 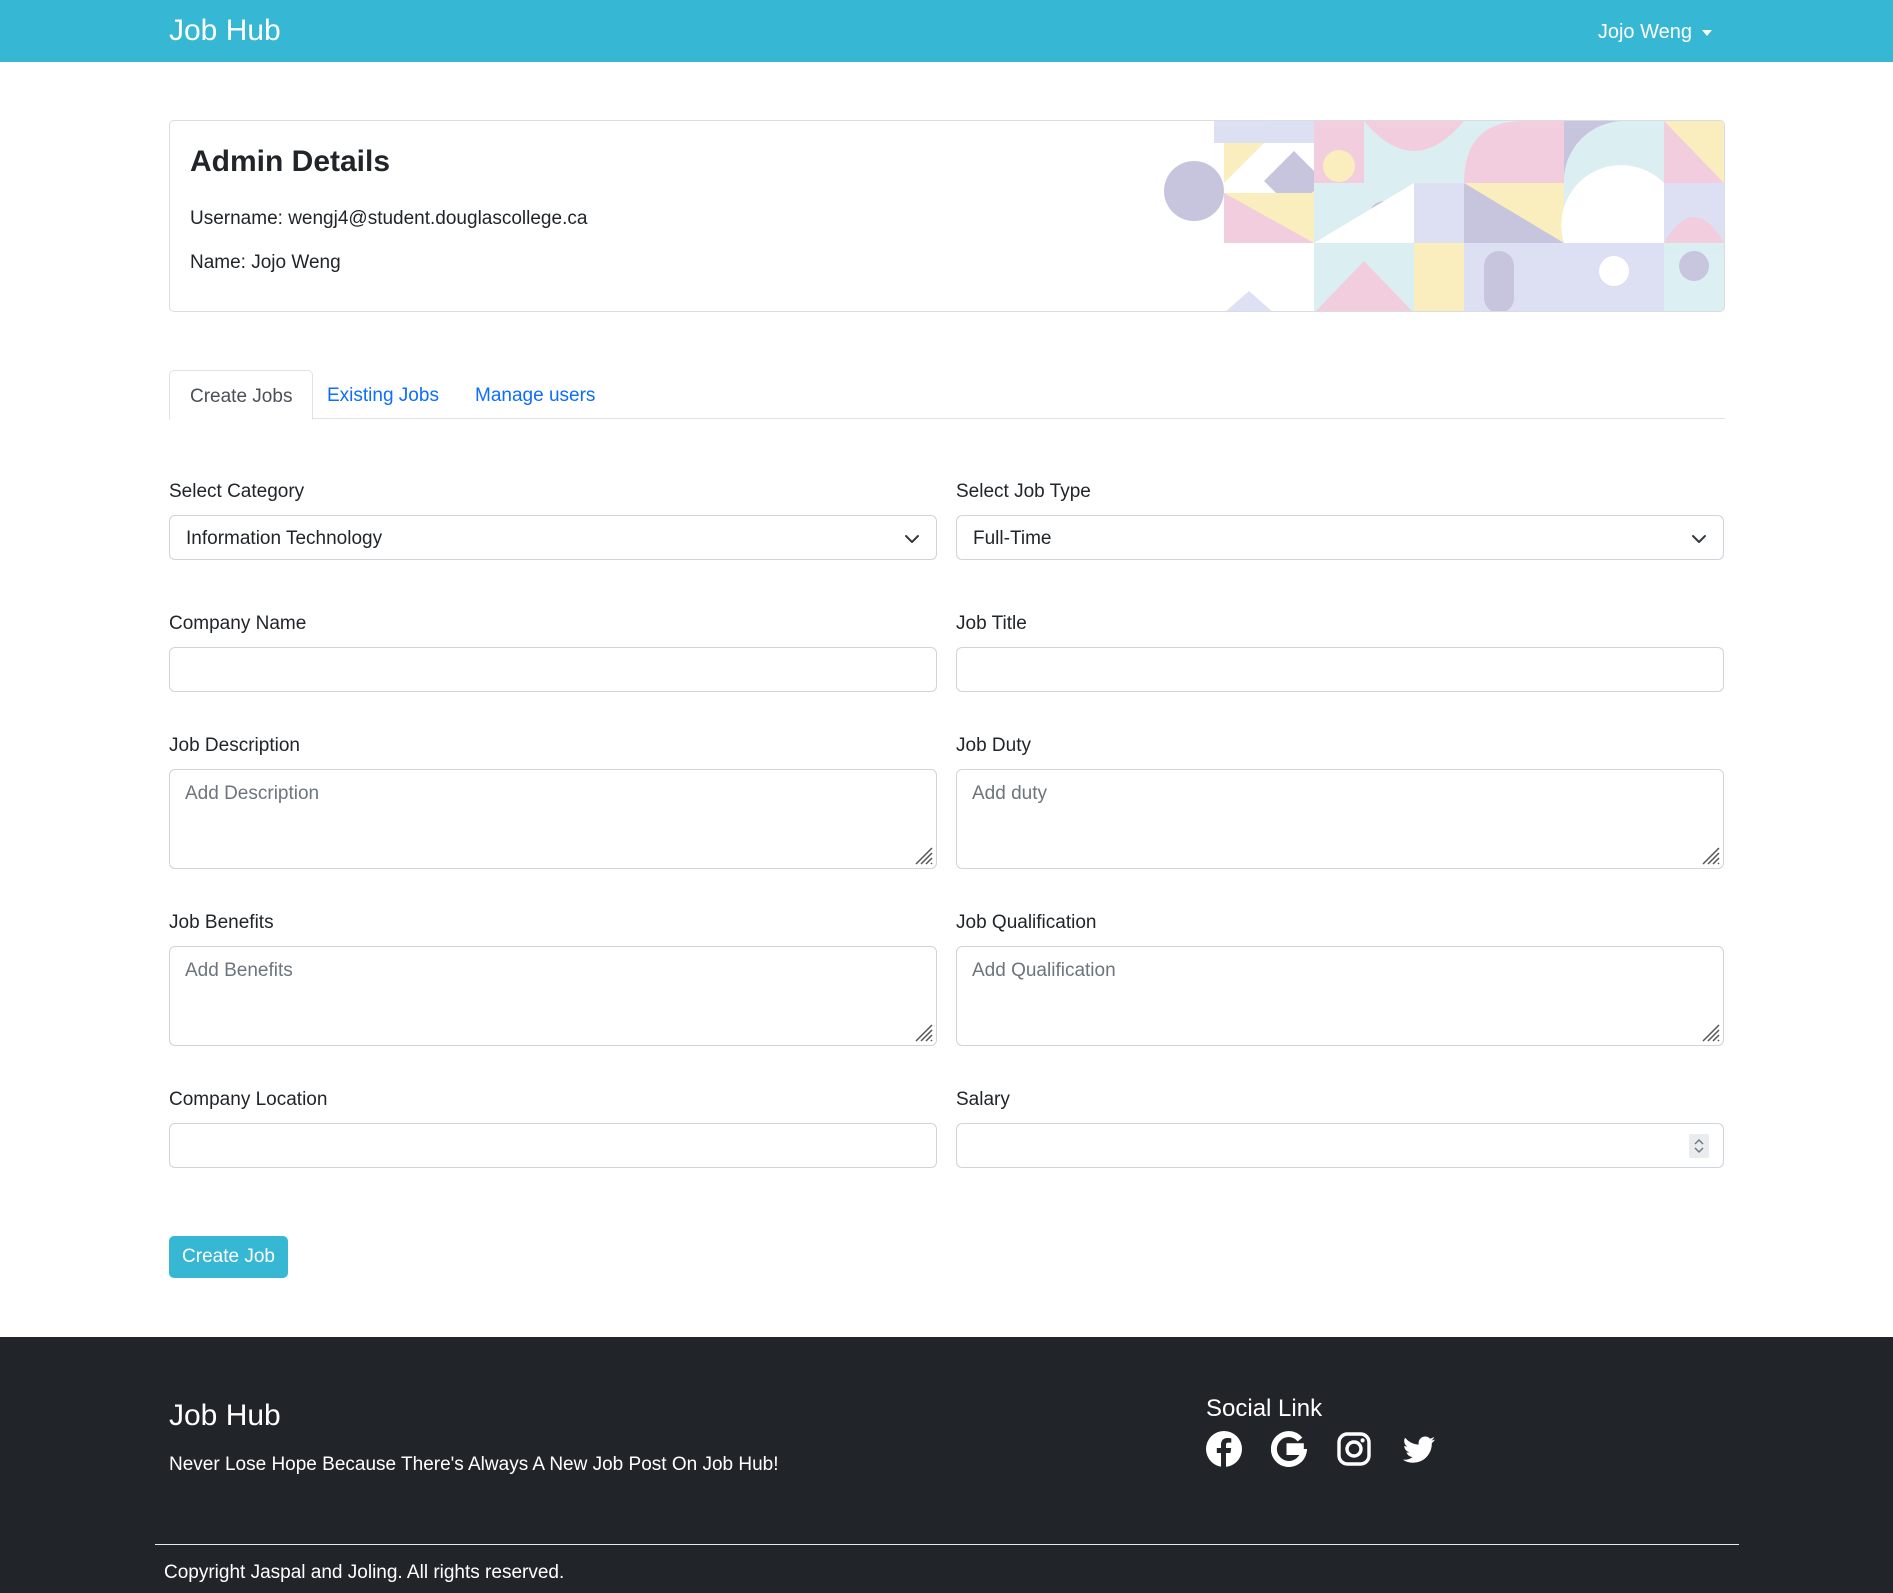 I want to click on tab-existing-jobs: Existing Jobs, so click(x=383, y=394).